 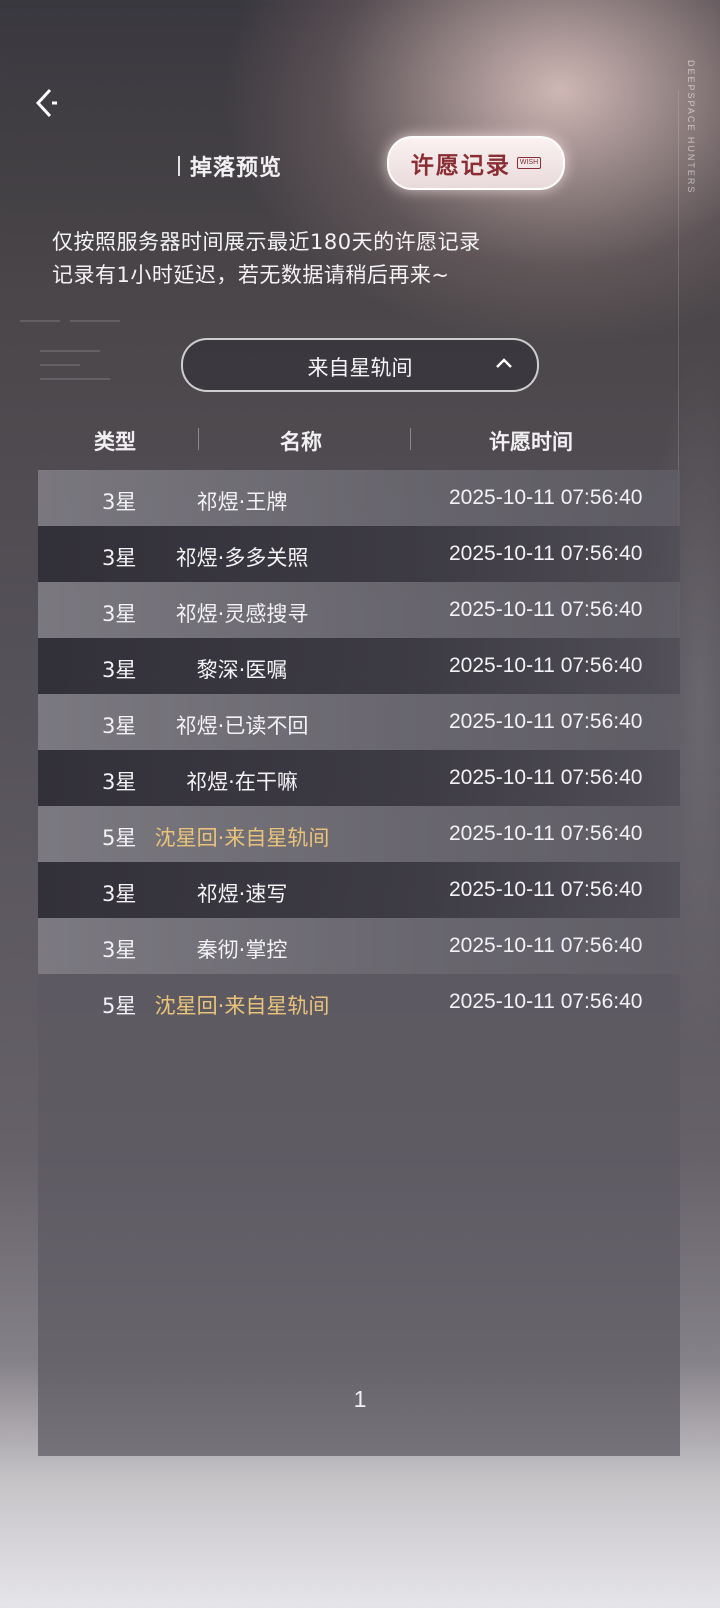 I want to click on header-type: 类型, so click(x=115, y=442).